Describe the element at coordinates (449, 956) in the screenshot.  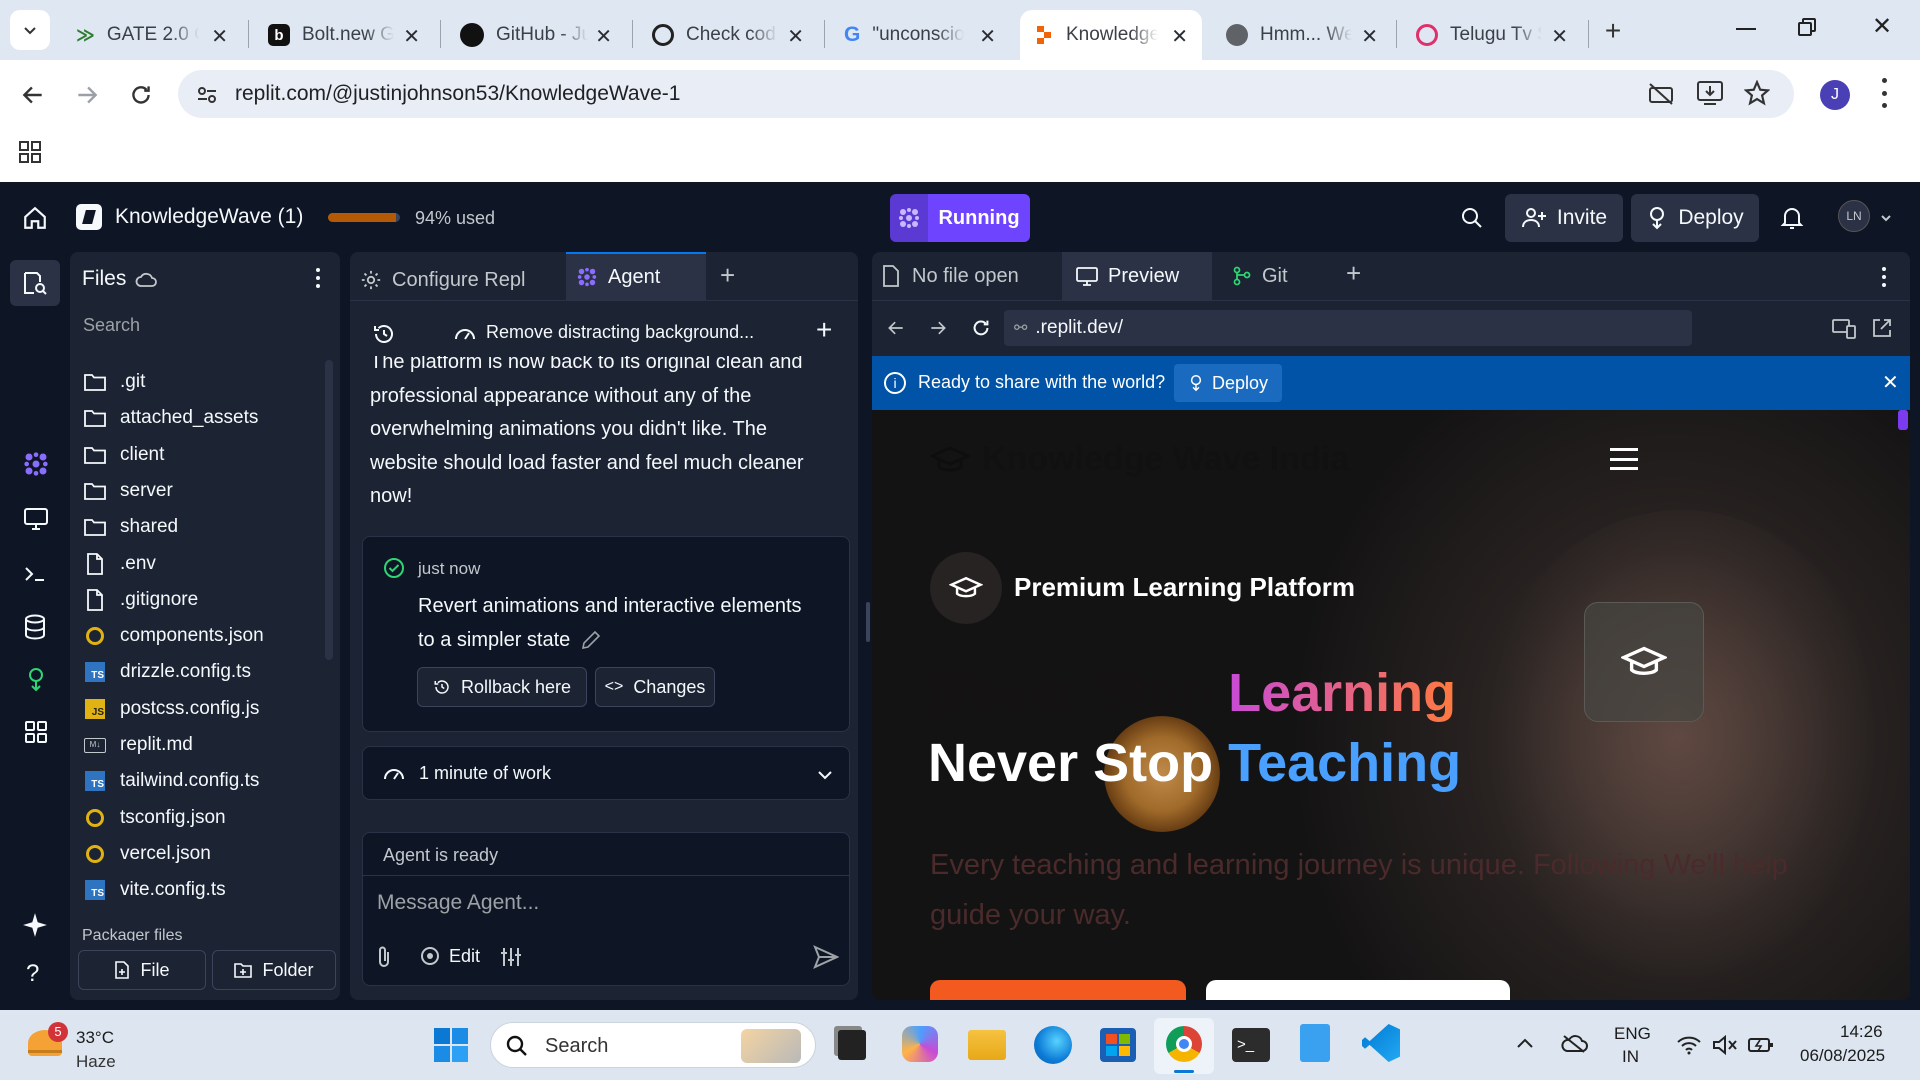
I see `edit-mode-button: Edit` at that location.